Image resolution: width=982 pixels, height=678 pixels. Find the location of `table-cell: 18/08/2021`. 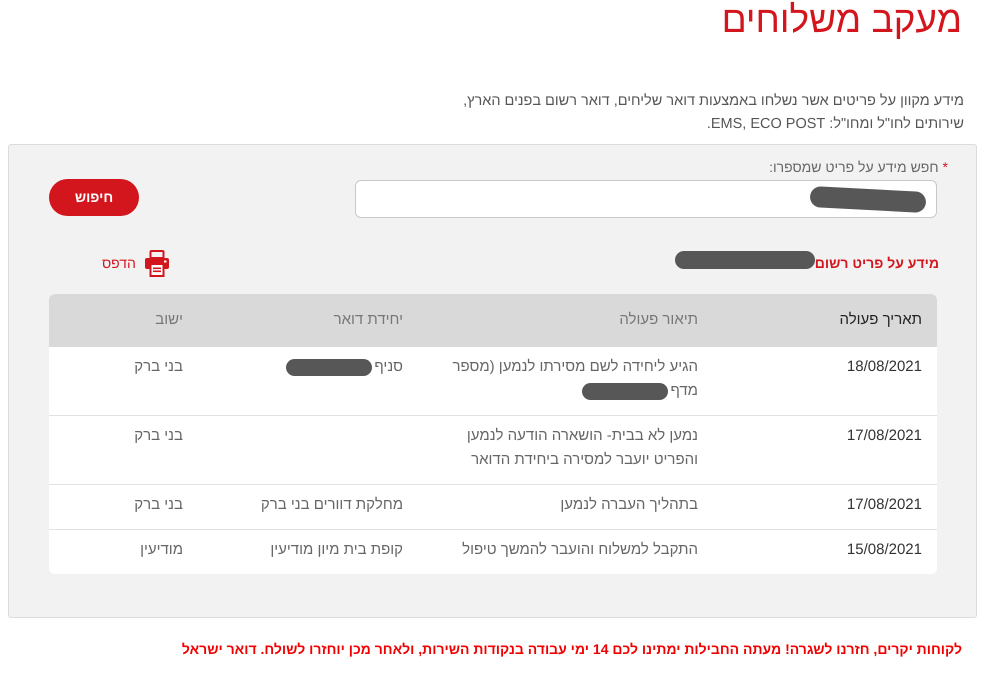

table-cell: 18/08/2021 is located at coordinates (884, 366).